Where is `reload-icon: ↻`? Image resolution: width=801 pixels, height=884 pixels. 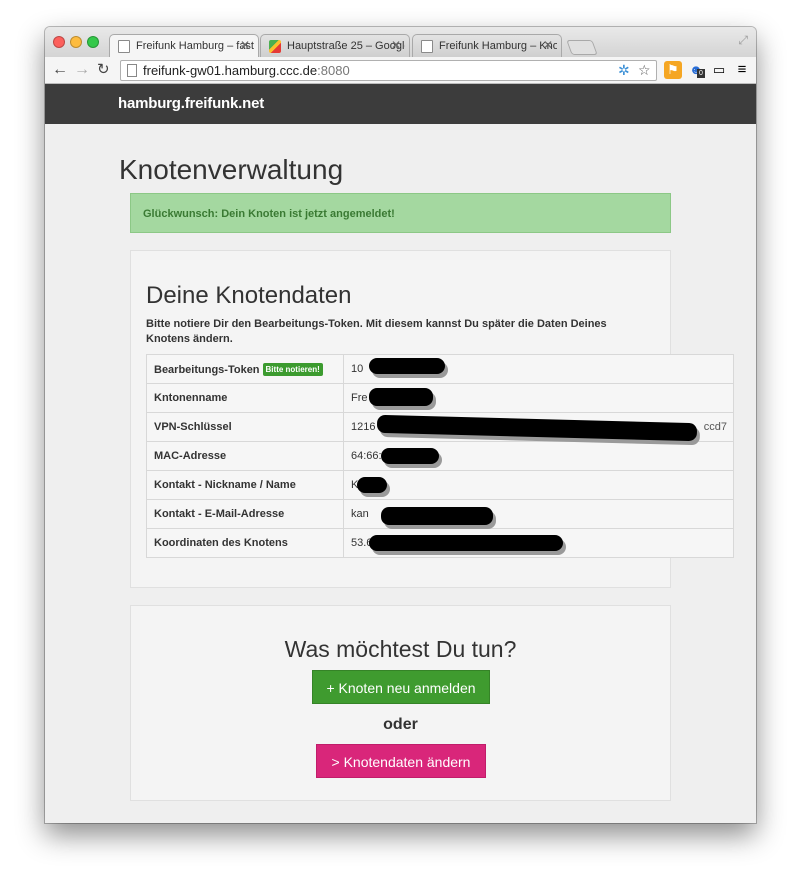
reload-icon: ↻ is located at coordinates (103, 70).